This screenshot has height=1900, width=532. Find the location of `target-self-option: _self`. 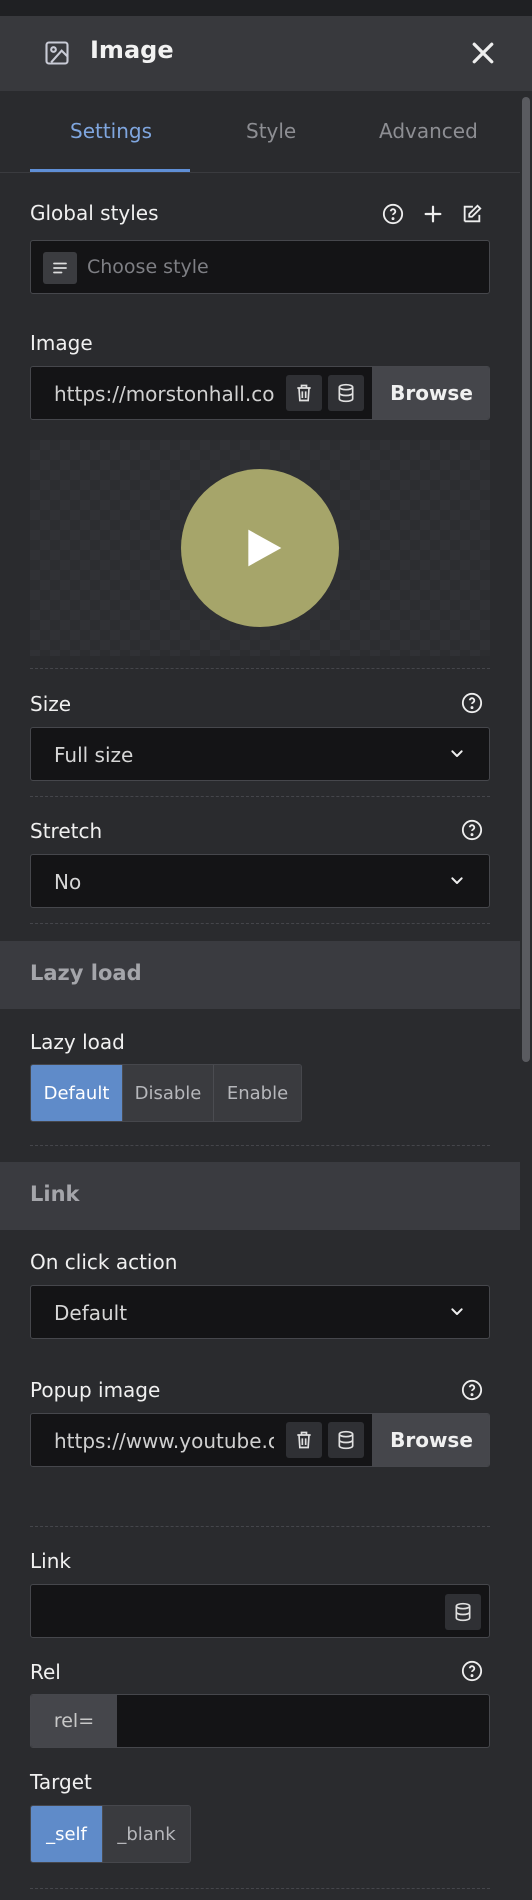

target-self-option: _self is located at coordinates (67, 1834).